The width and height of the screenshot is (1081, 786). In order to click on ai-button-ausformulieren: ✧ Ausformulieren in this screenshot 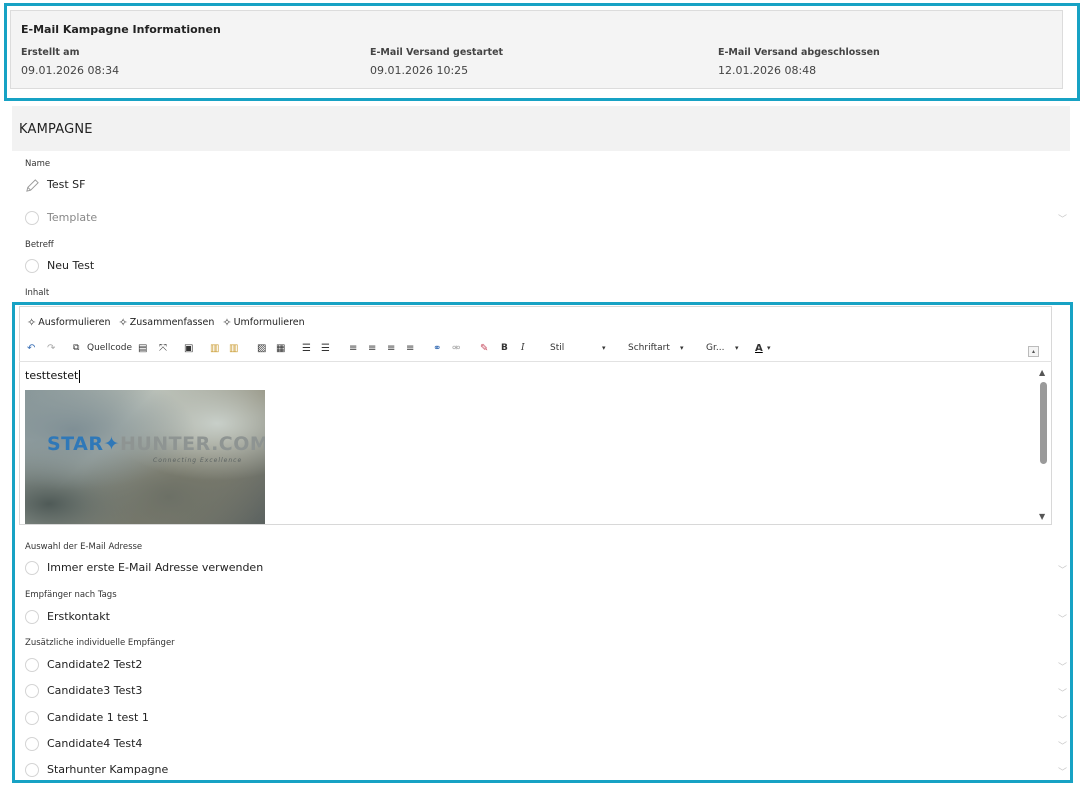, I will do `click(69, 322)`.